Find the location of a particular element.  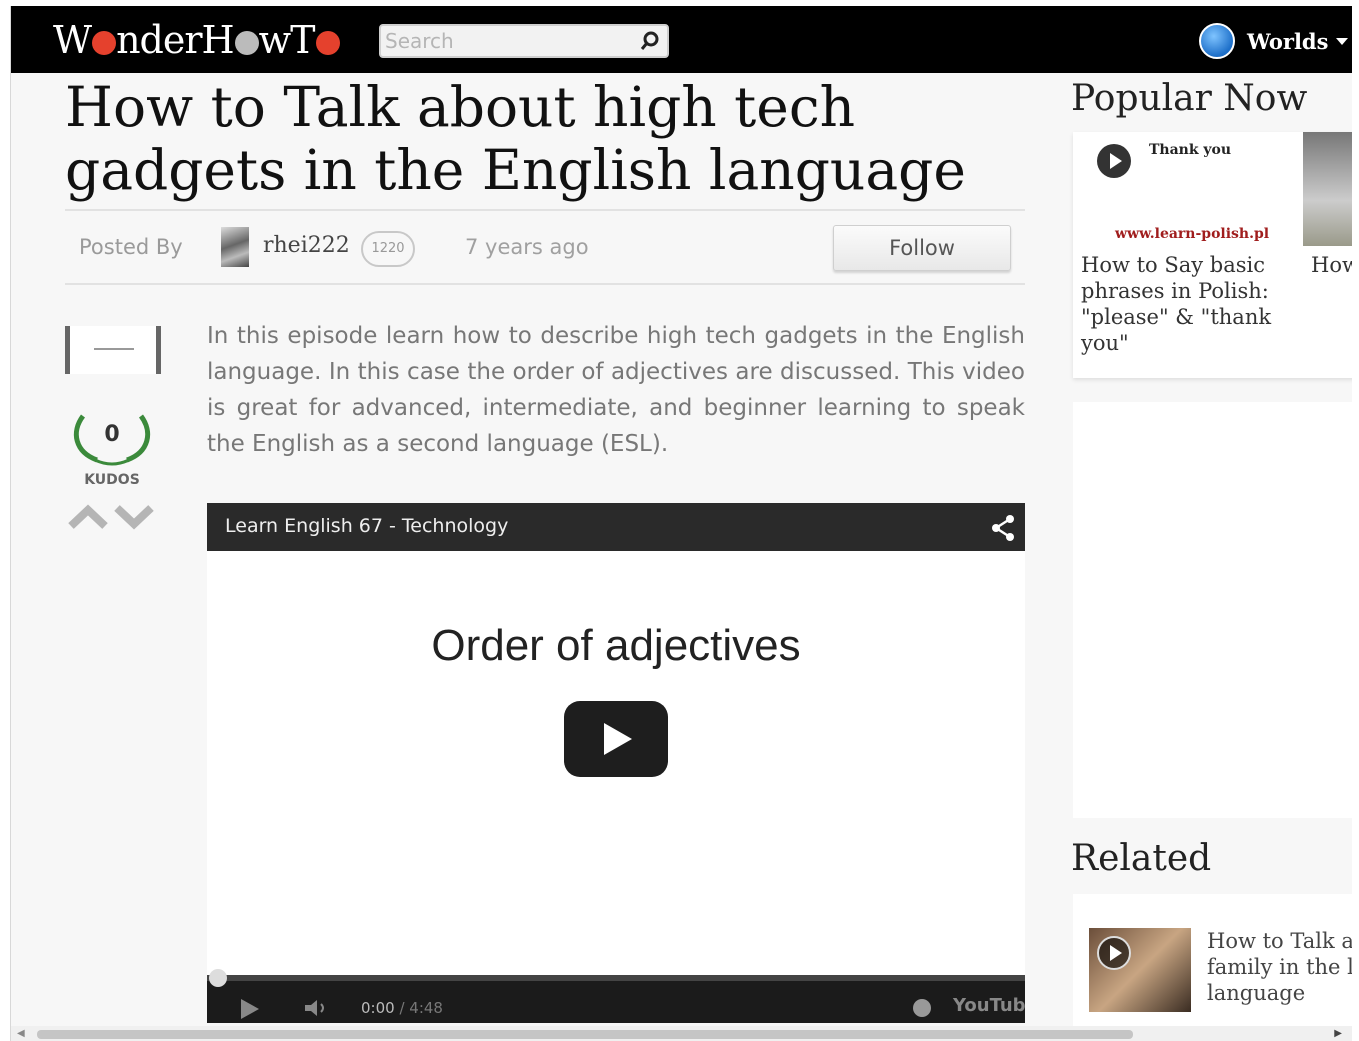

search-input is located at coordinates (510, 41).